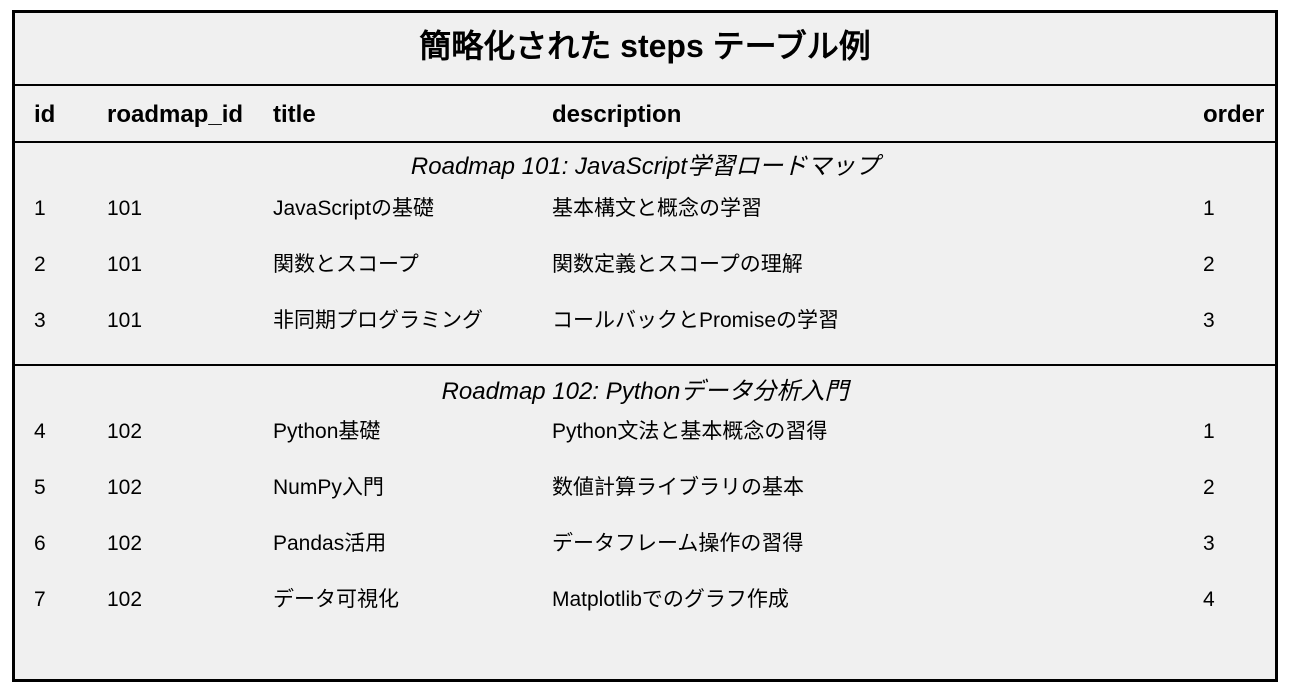  Describe the element at coordinates (40, 431) in the screenshot. I see `cell-id: 4` at that location.